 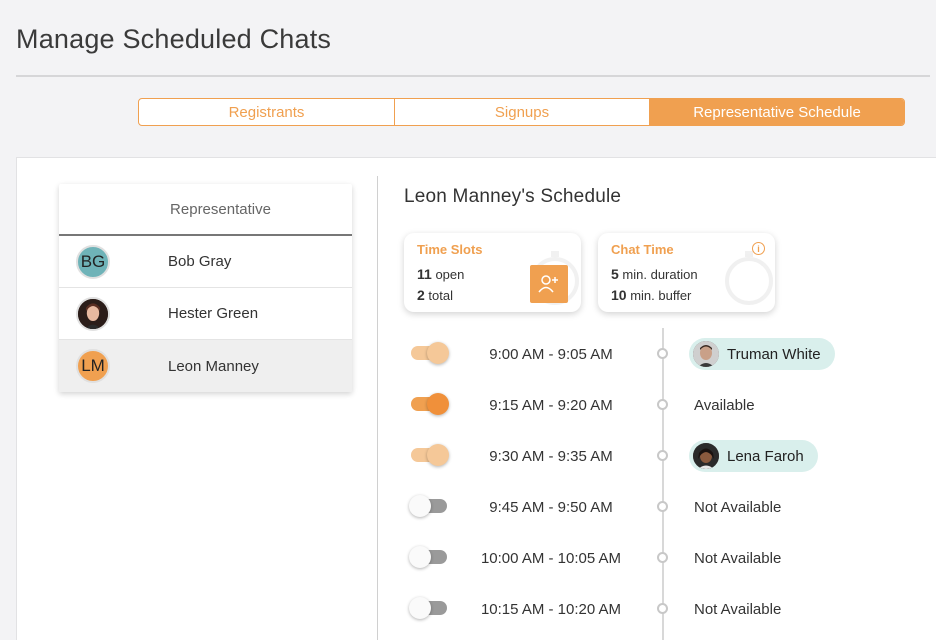 What do you see at coordinates (619, 295) in the screenshot?
I see `buffer-value: 10` at bounding box center [619, 295].